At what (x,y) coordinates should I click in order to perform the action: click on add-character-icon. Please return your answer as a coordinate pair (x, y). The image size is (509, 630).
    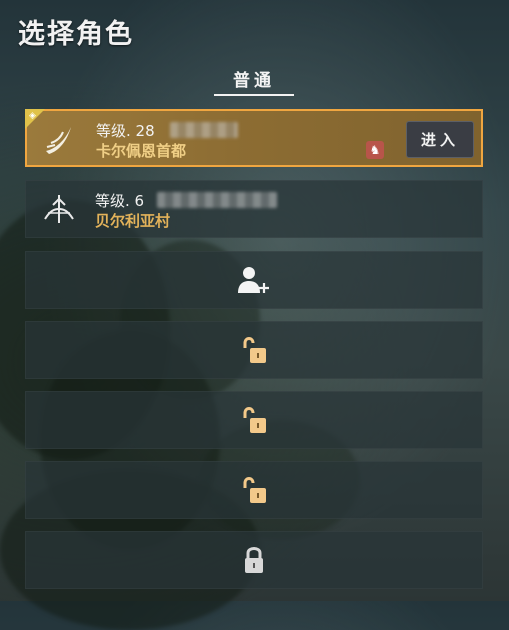
    Looking at the image, I should click on (253, 280).